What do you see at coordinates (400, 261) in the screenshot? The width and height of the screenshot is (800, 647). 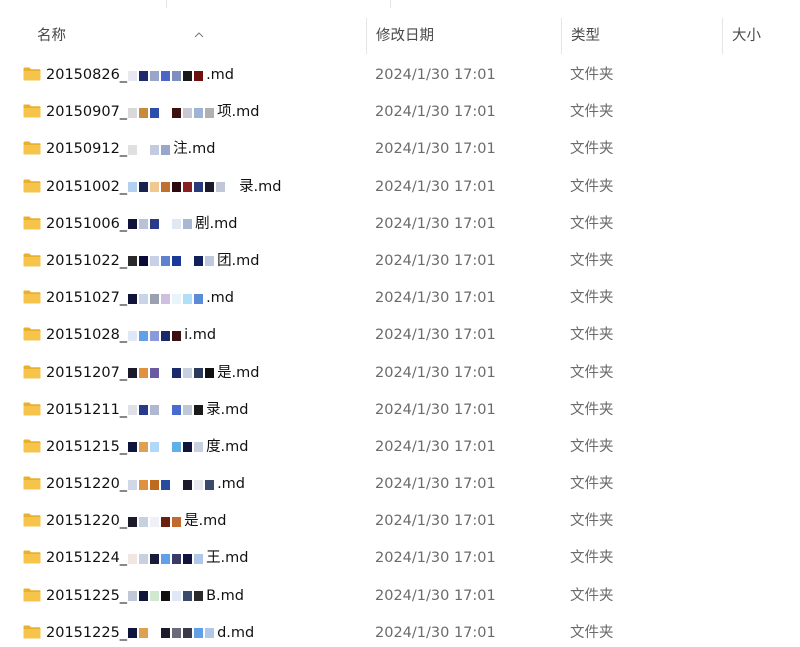 I see `file-row: 20151022_ 团.md 2024/1/30 17:01 文件夹` at bounding box center [400, 261].